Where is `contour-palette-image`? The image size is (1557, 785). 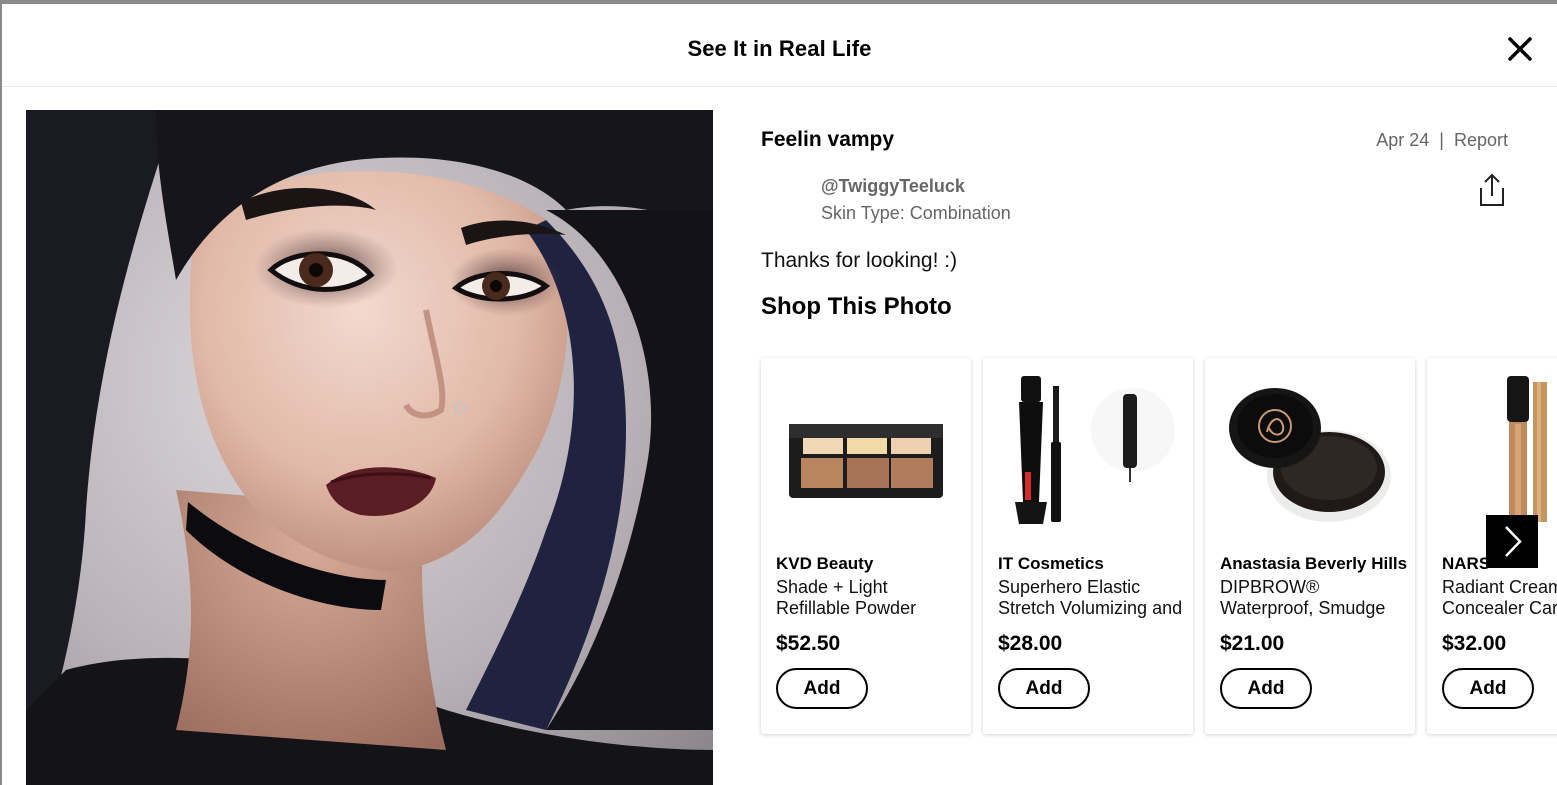
contour-palette-image is located at coordinates (866, 461).